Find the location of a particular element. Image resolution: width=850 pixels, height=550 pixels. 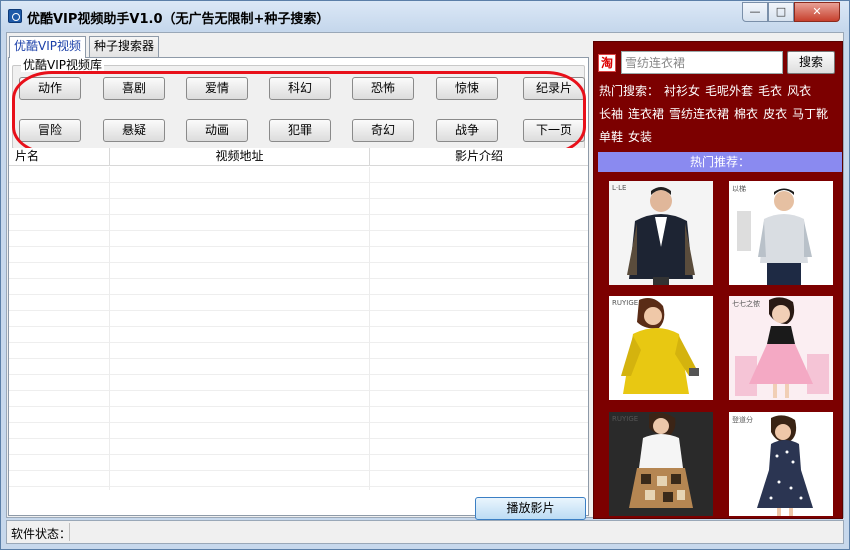

hot-recommend-header: 热门推荐： is located at coordinates (720, 162).